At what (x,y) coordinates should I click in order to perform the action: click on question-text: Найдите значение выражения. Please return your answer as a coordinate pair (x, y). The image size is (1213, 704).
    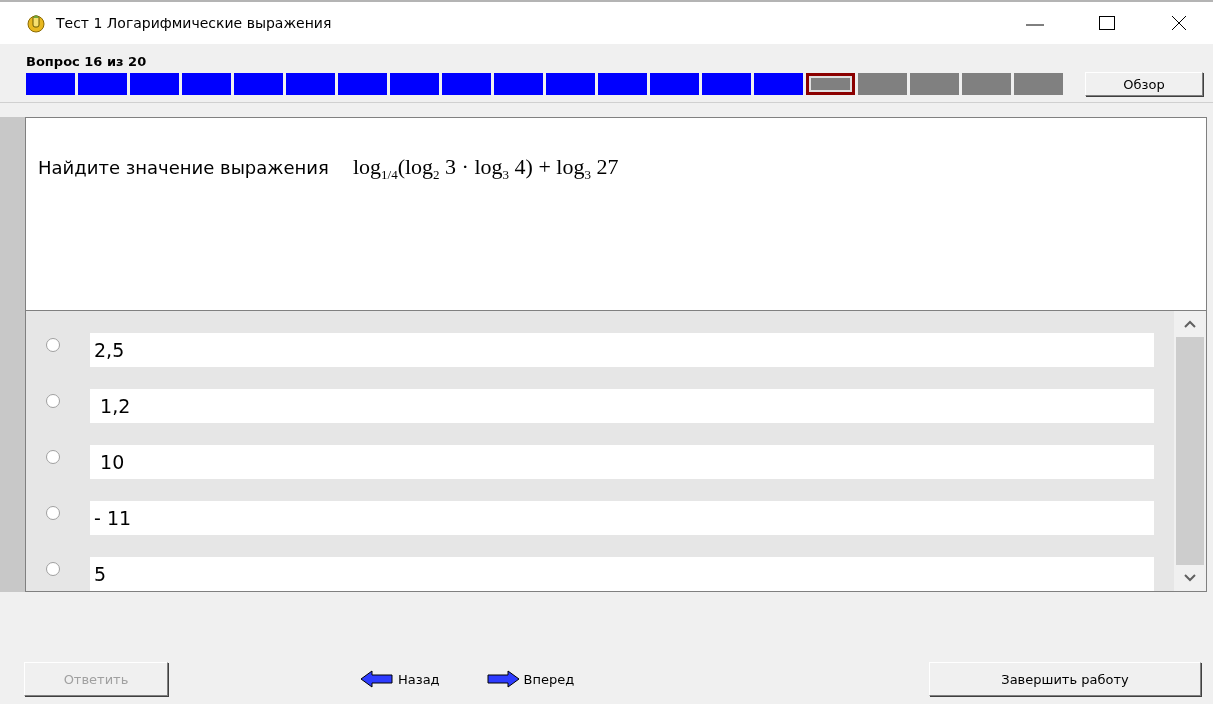
    Looking at the image, I should click on (183, 167).